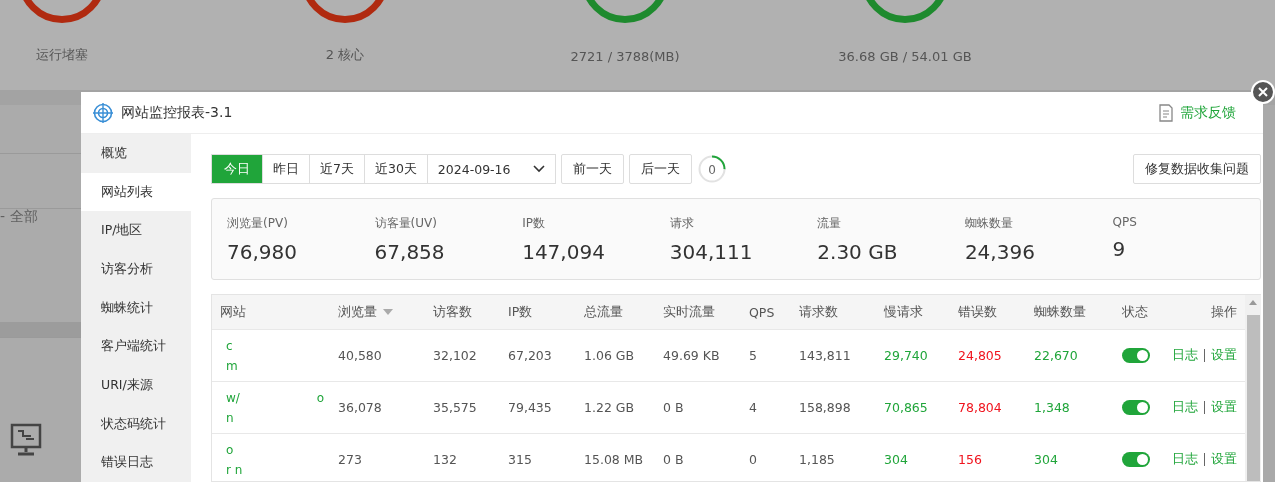  Describe the element at coordinates (1197, 169) in the screenshot. I see `fix-data-button: 修复数据收集问题` at that location.